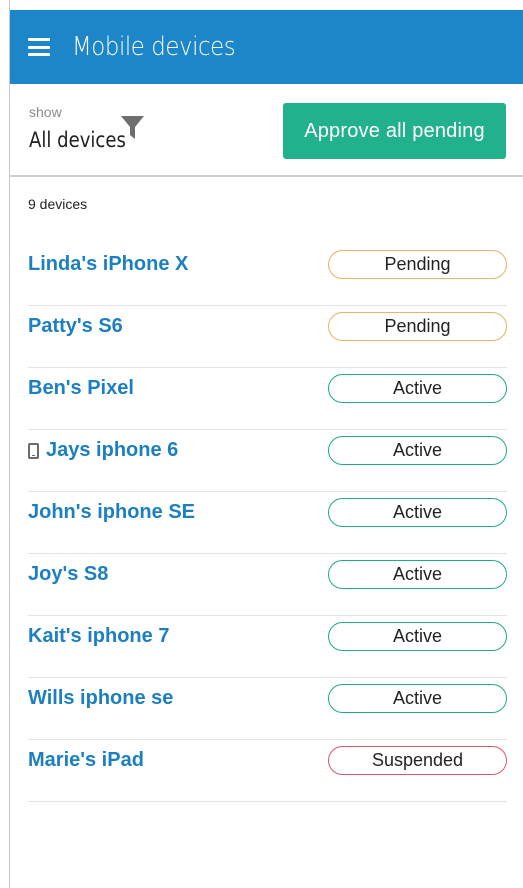 Image resolution: width=523 pixels, height=888 pixels. I want to click on device-row: Patty's S6 Pending, so click(267, 337).